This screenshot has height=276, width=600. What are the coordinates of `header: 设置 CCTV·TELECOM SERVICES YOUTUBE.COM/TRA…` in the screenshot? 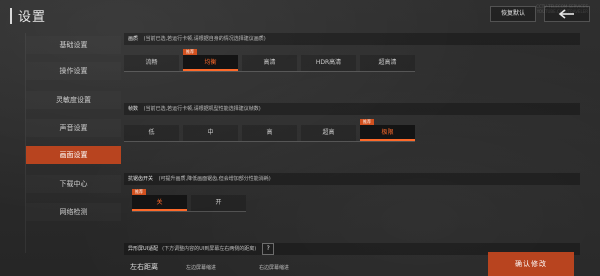 It's located at (300, 17).